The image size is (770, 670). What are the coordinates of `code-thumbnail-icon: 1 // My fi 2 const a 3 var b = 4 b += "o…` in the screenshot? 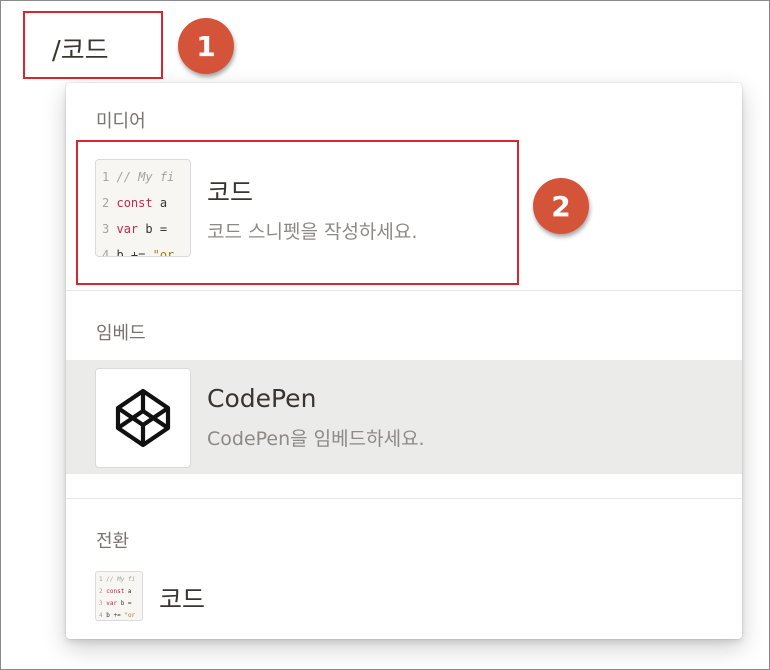 It's located at (119, 596).